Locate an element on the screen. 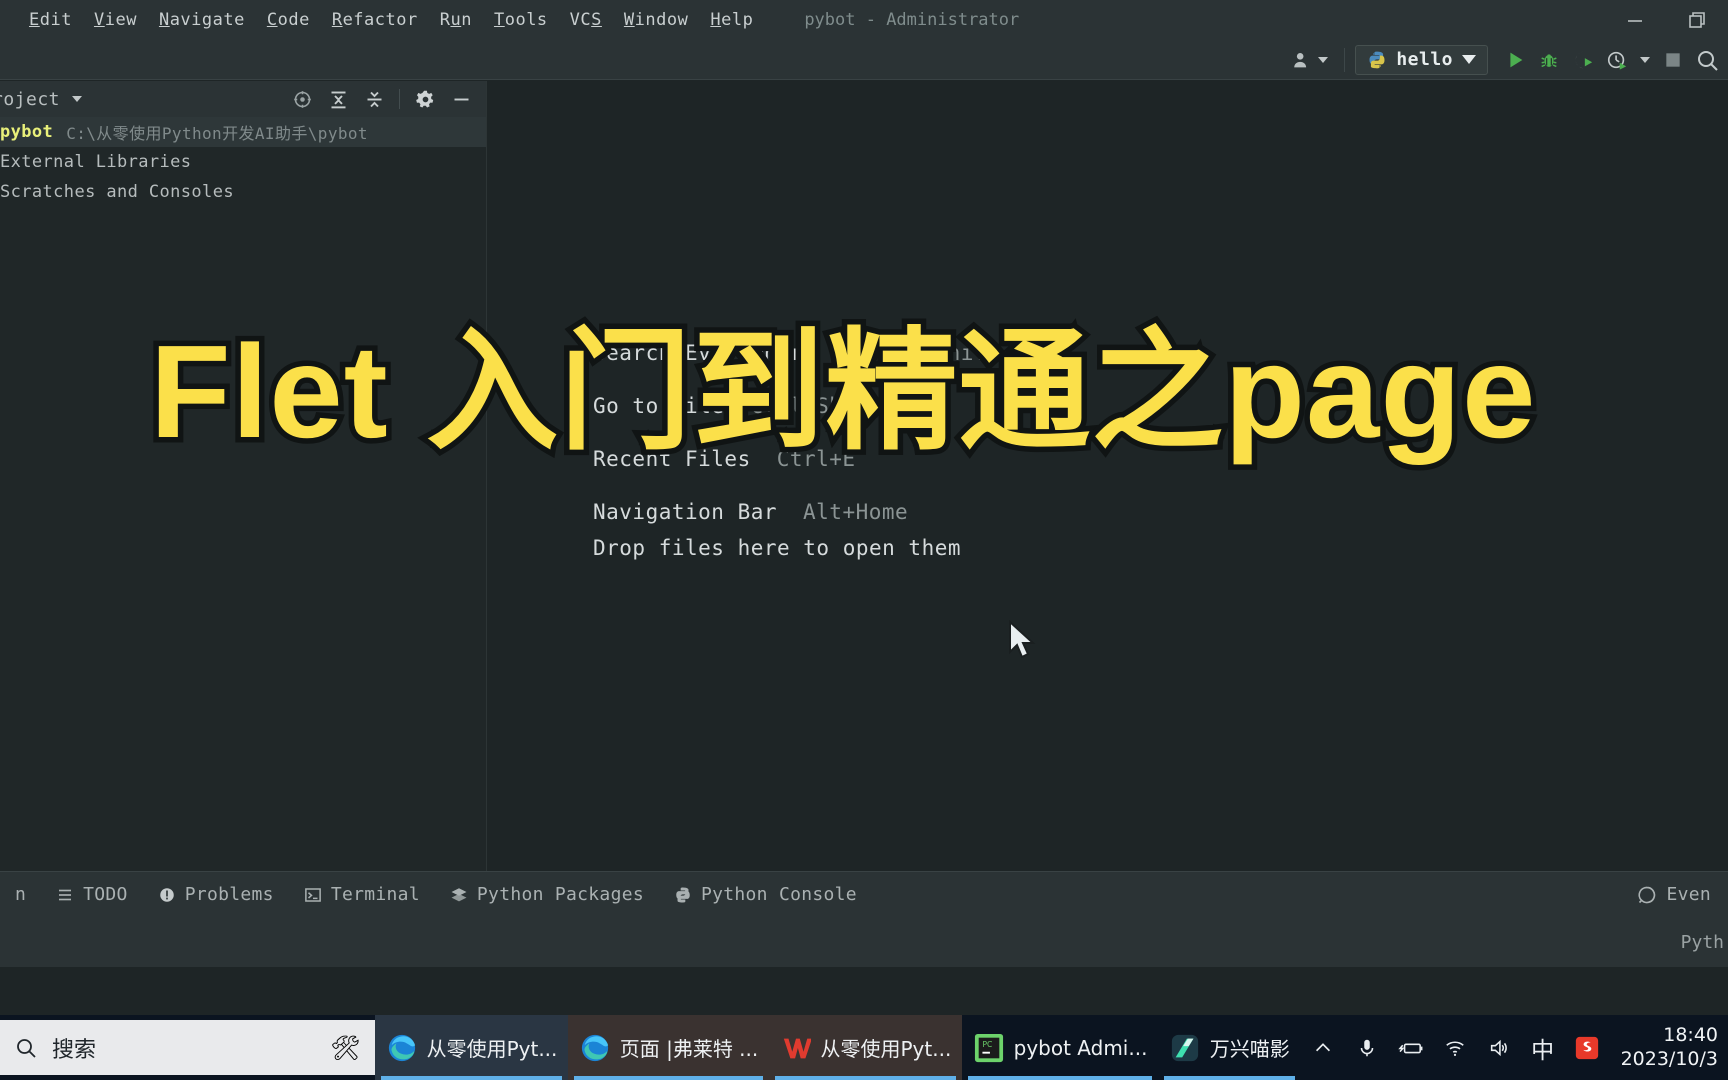 The height and width of the screenshot is (1080, 1728). stop-button is located at coordinates (1673, 60).